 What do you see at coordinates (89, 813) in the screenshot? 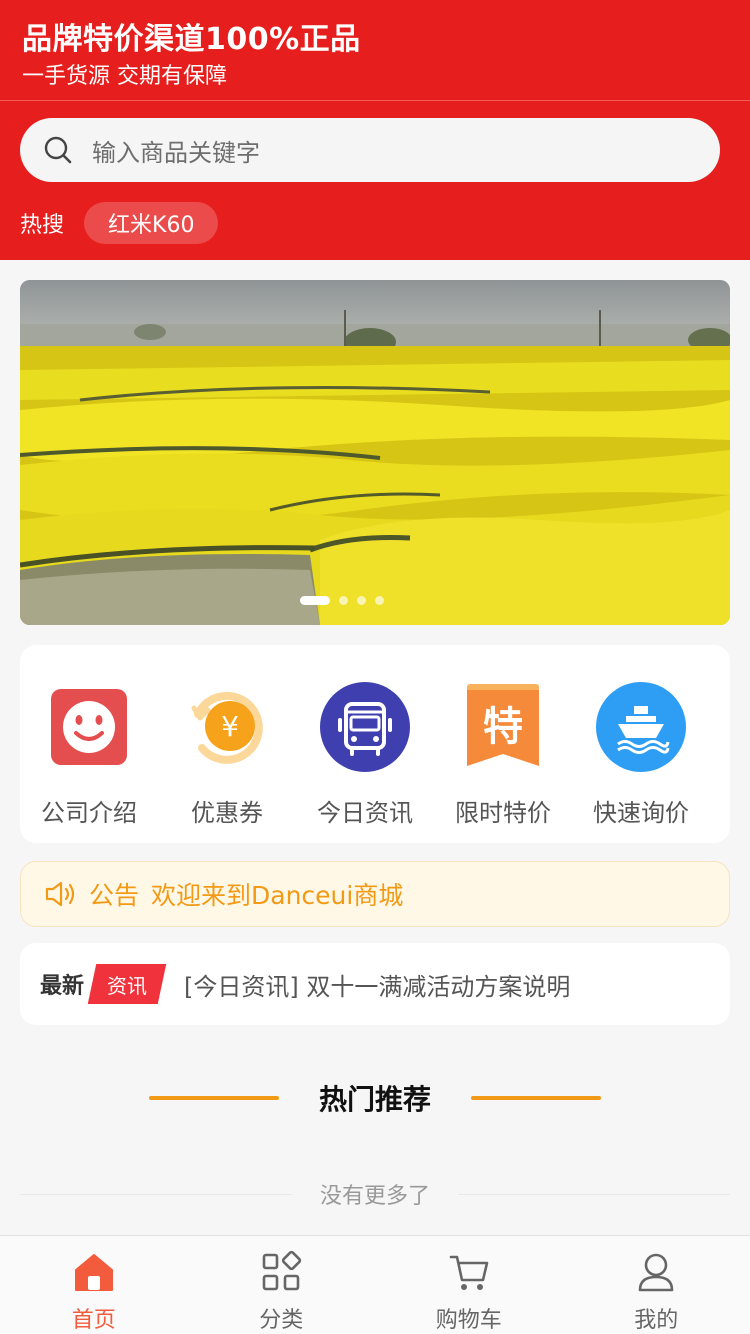
I see `entry-label: 公司介绍` at bounding box center [89, 813].